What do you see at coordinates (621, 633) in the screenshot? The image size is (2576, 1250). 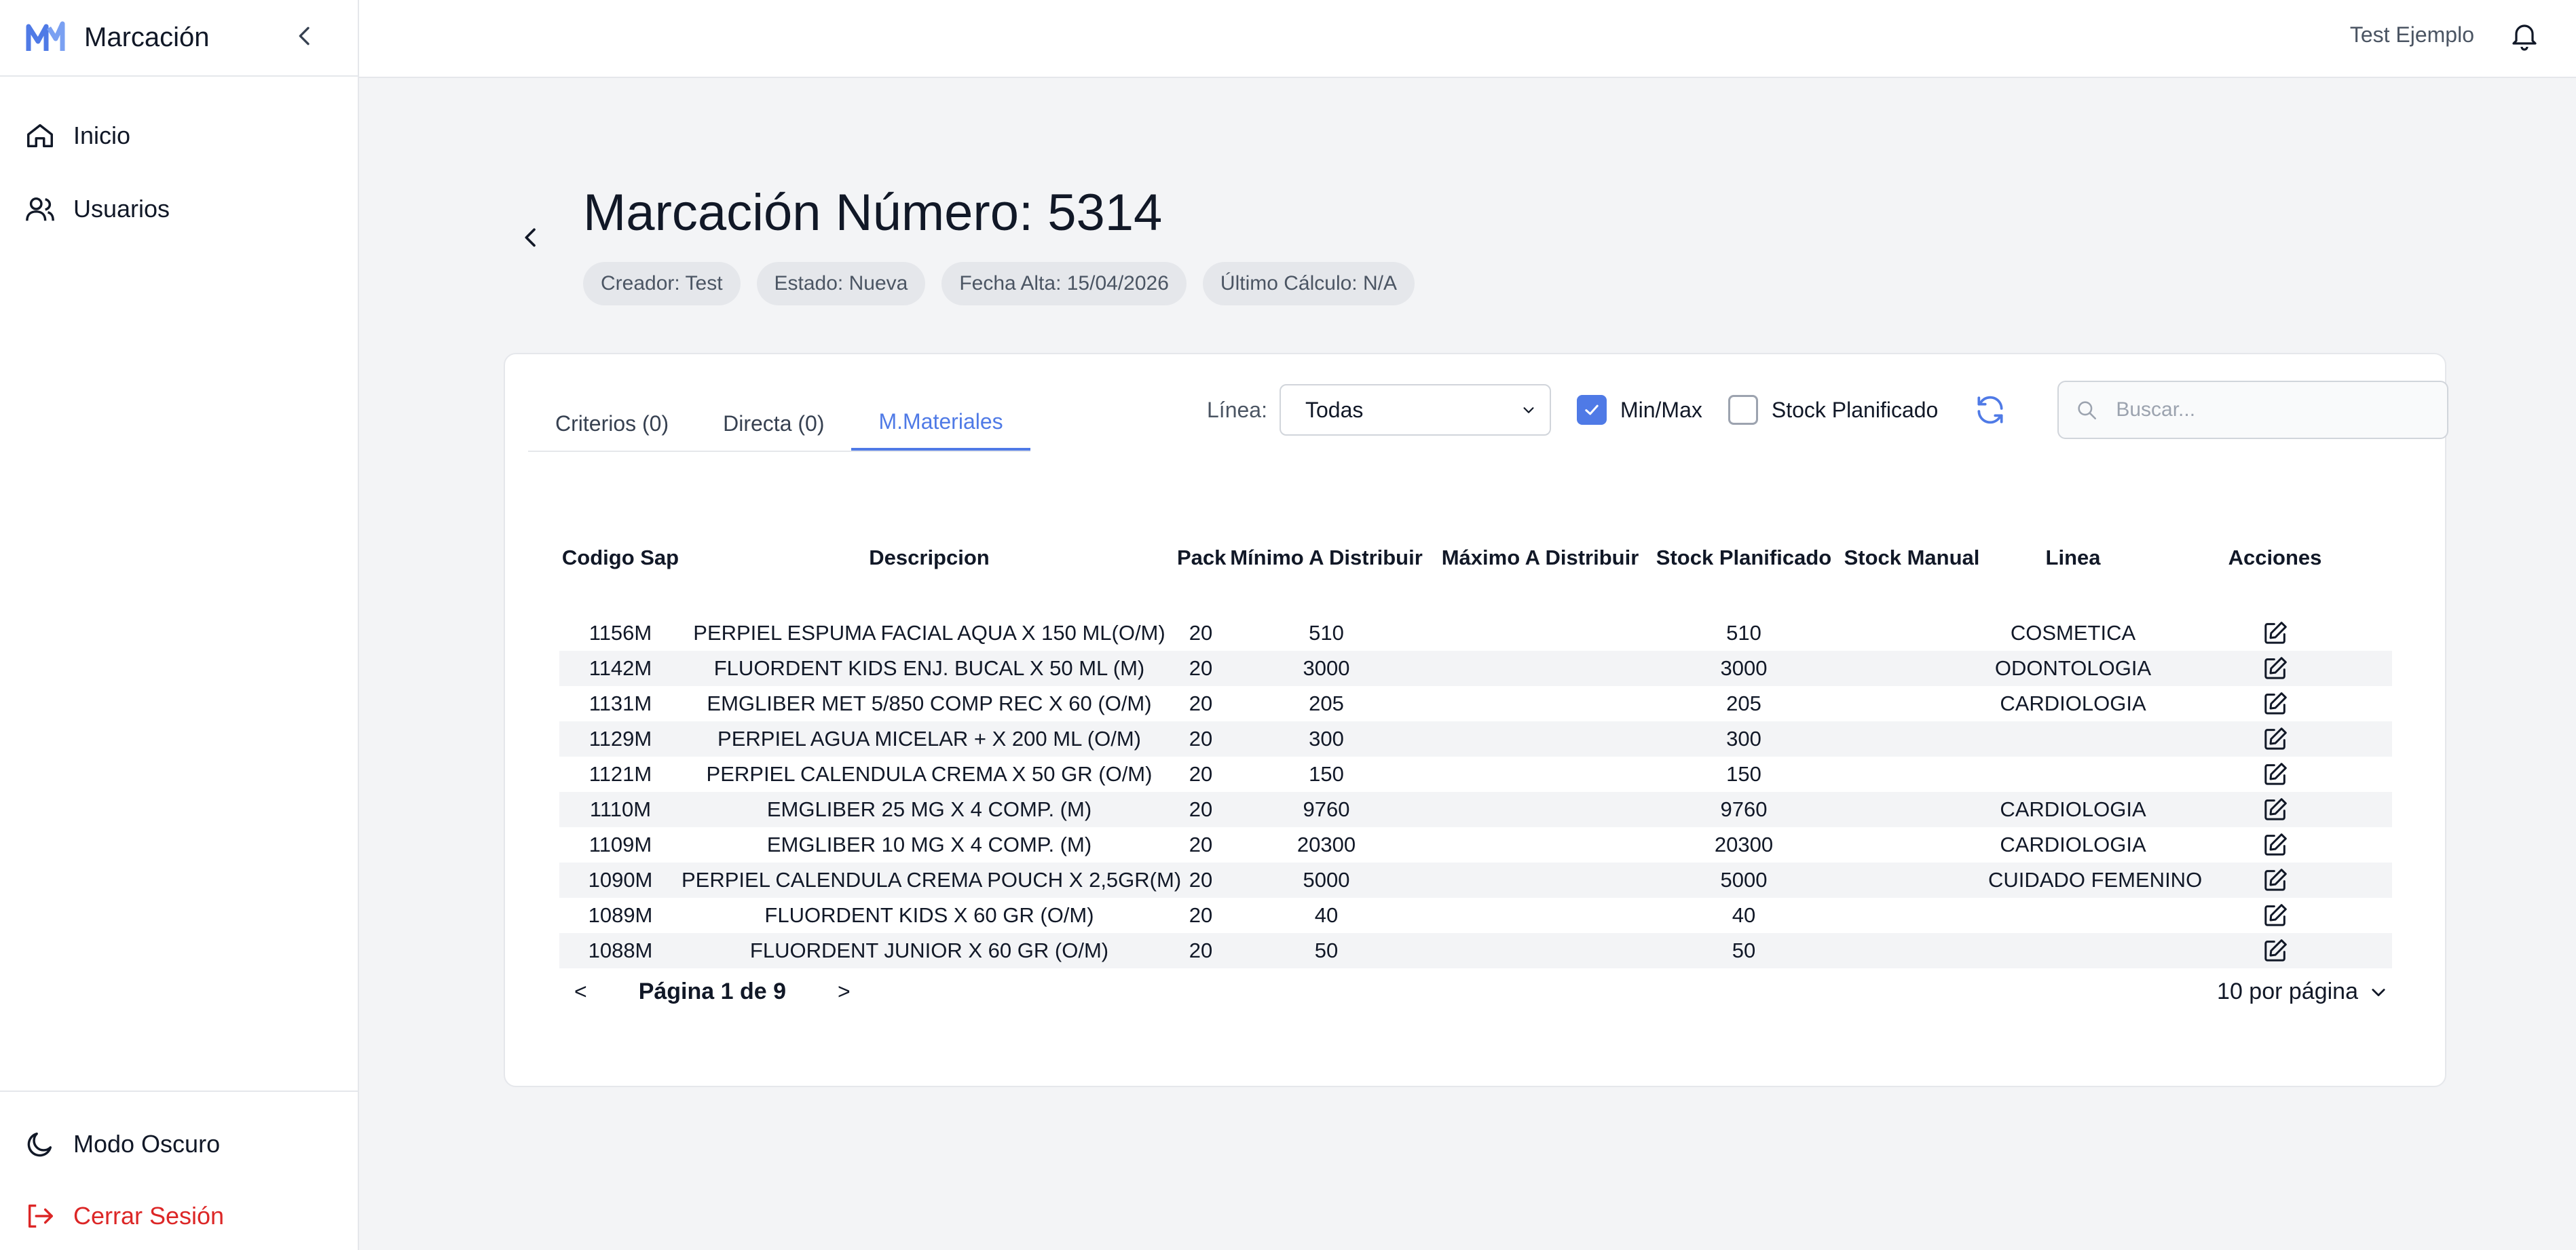 I see `cell-codigo-sap: 1156M` at bounding box center [621, 633].